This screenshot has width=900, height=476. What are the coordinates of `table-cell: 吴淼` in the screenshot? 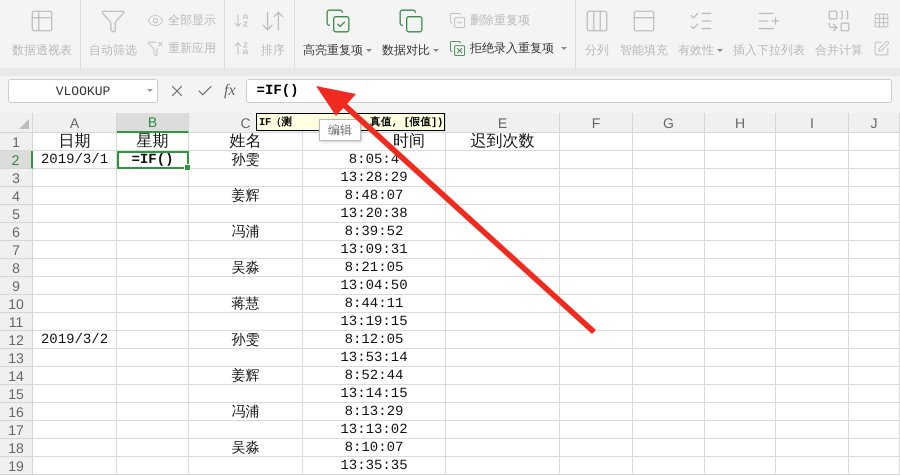 It's located at (246, 448).